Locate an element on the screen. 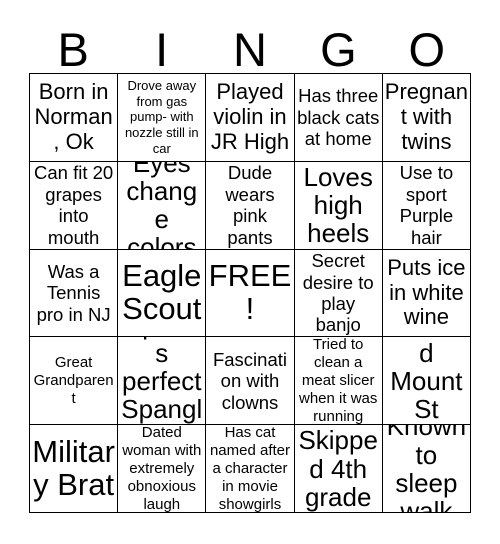 This screenshot has width=500, height=544. bingo-cell-label: Pregnant with twins is located at coordinates (426, 116).